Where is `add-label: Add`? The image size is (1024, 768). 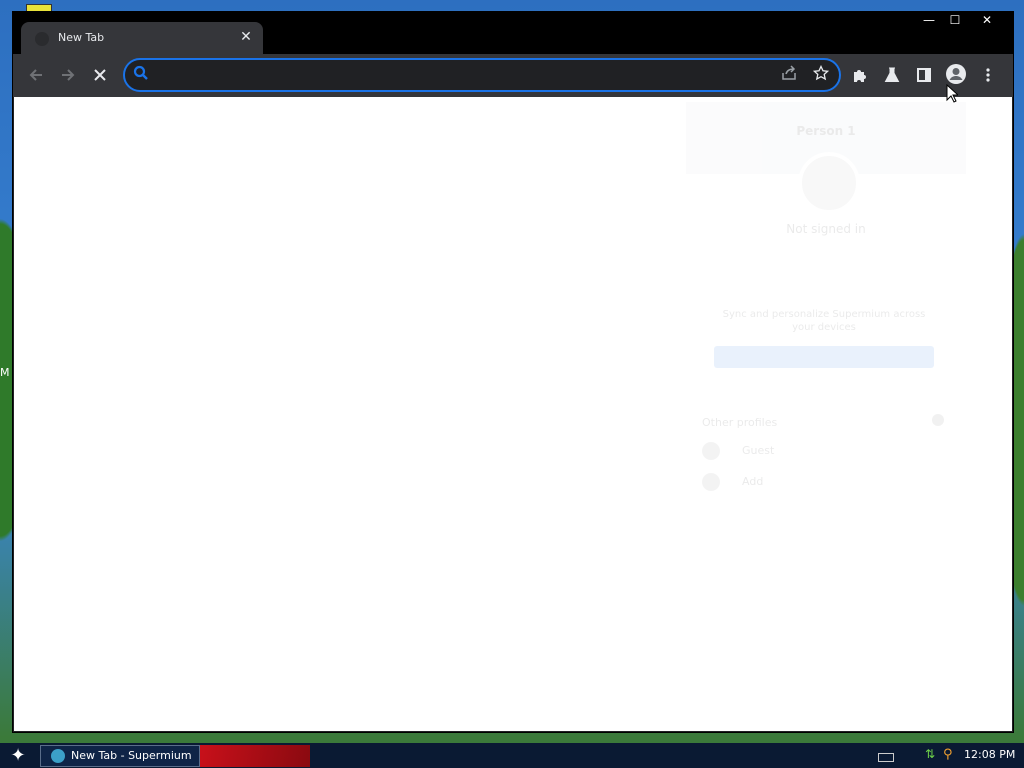 add-label: Add is located at coordinates (753, 481).